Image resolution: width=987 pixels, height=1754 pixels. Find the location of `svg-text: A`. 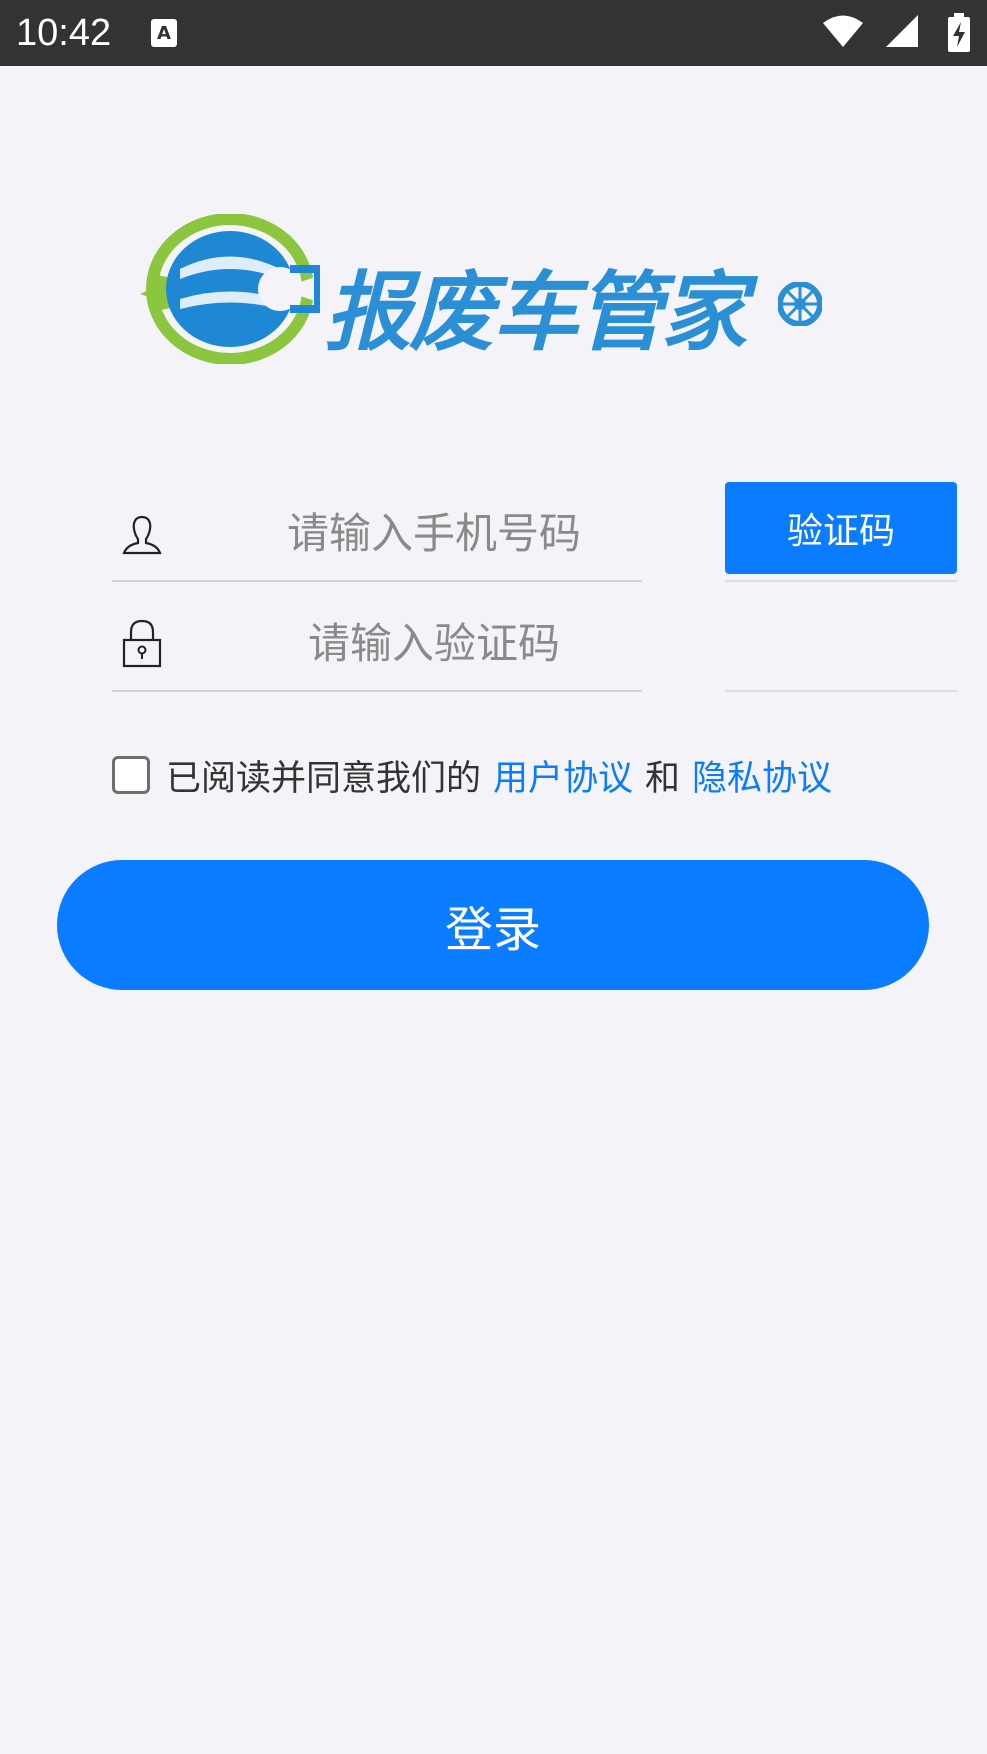

svg-text: A is located at coordinates (164, 33).